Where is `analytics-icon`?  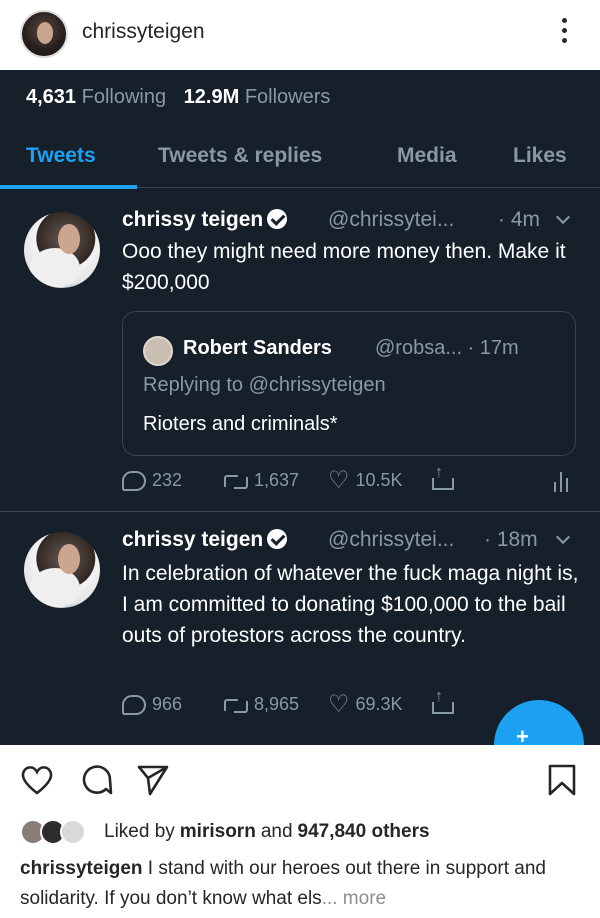
analytics-icon is located at coordinates (563, 481).